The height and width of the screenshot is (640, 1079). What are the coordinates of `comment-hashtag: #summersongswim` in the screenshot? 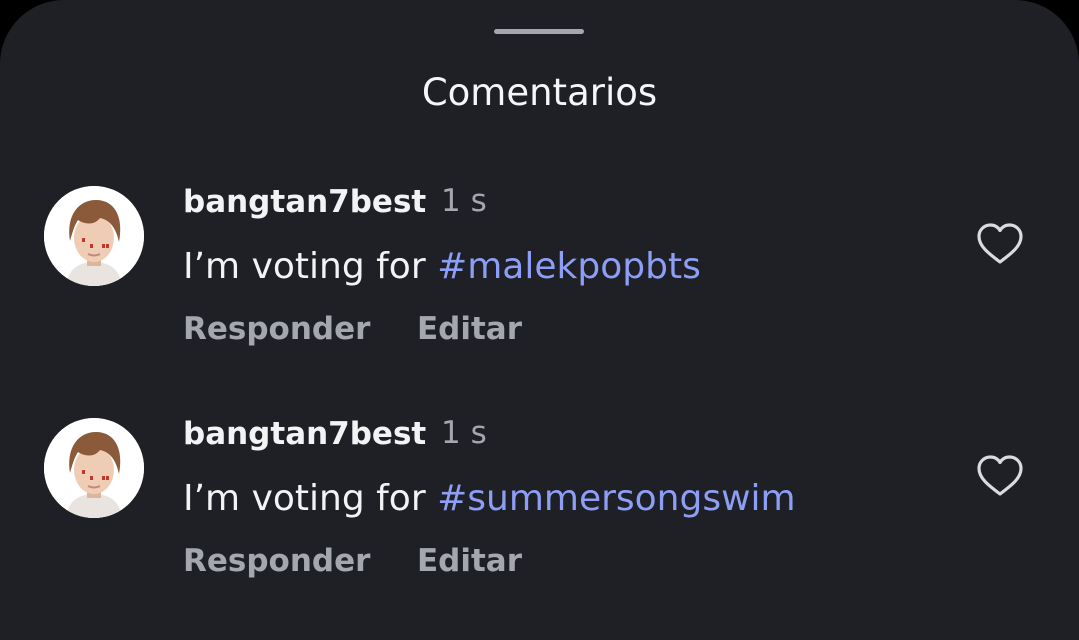 It's located at (616, 498).